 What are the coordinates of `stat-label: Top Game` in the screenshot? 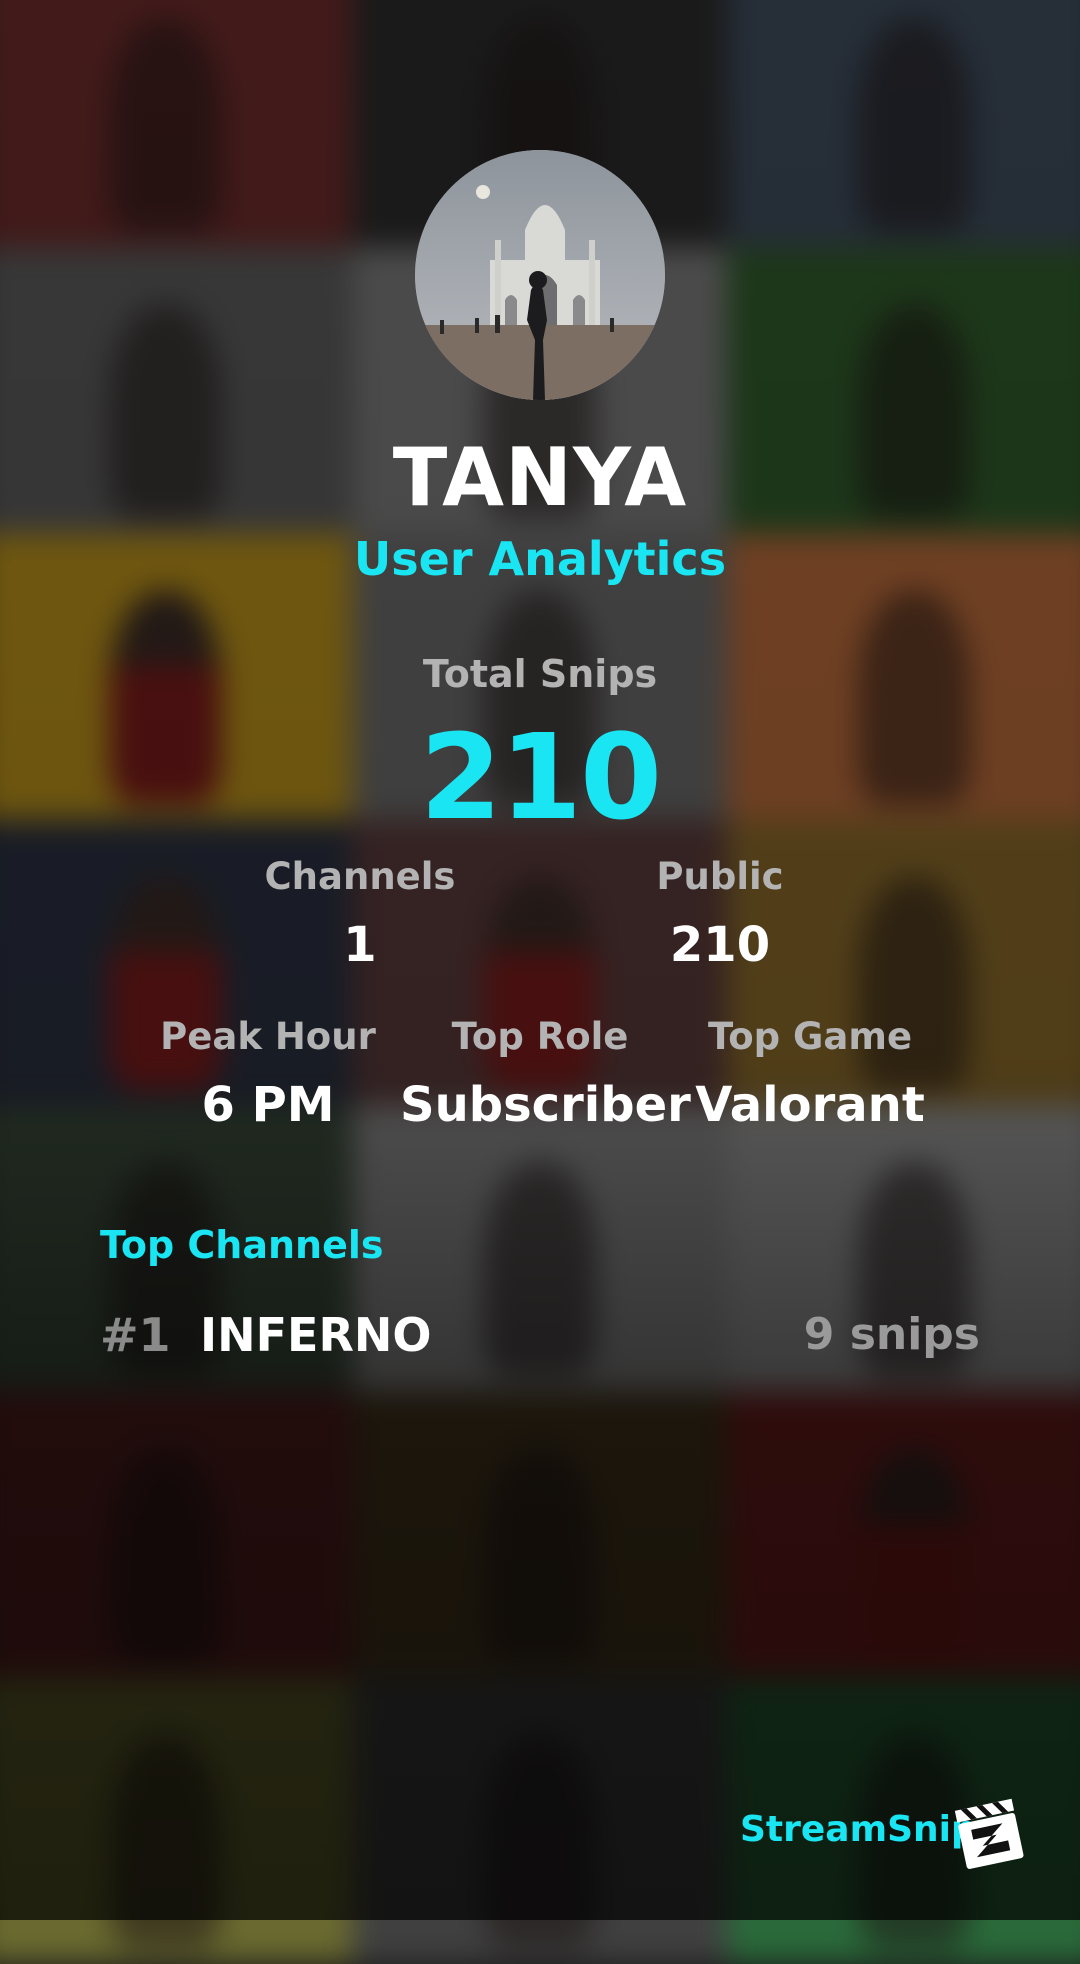 It's located at (810, 1036).